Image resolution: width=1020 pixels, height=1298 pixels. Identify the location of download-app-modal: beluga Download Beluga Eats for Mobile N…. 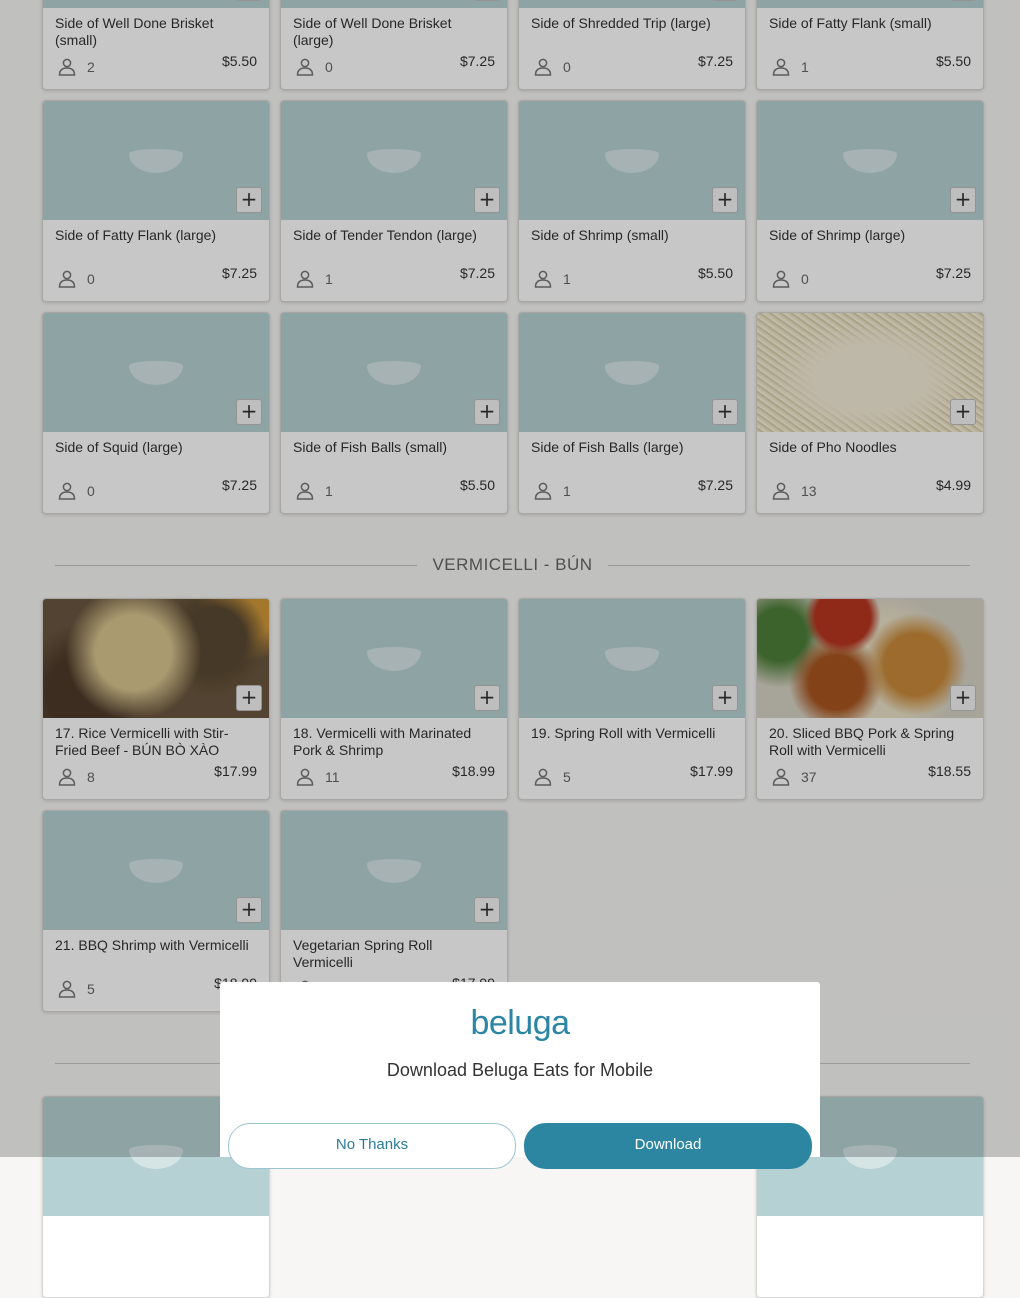
(520, 1075).